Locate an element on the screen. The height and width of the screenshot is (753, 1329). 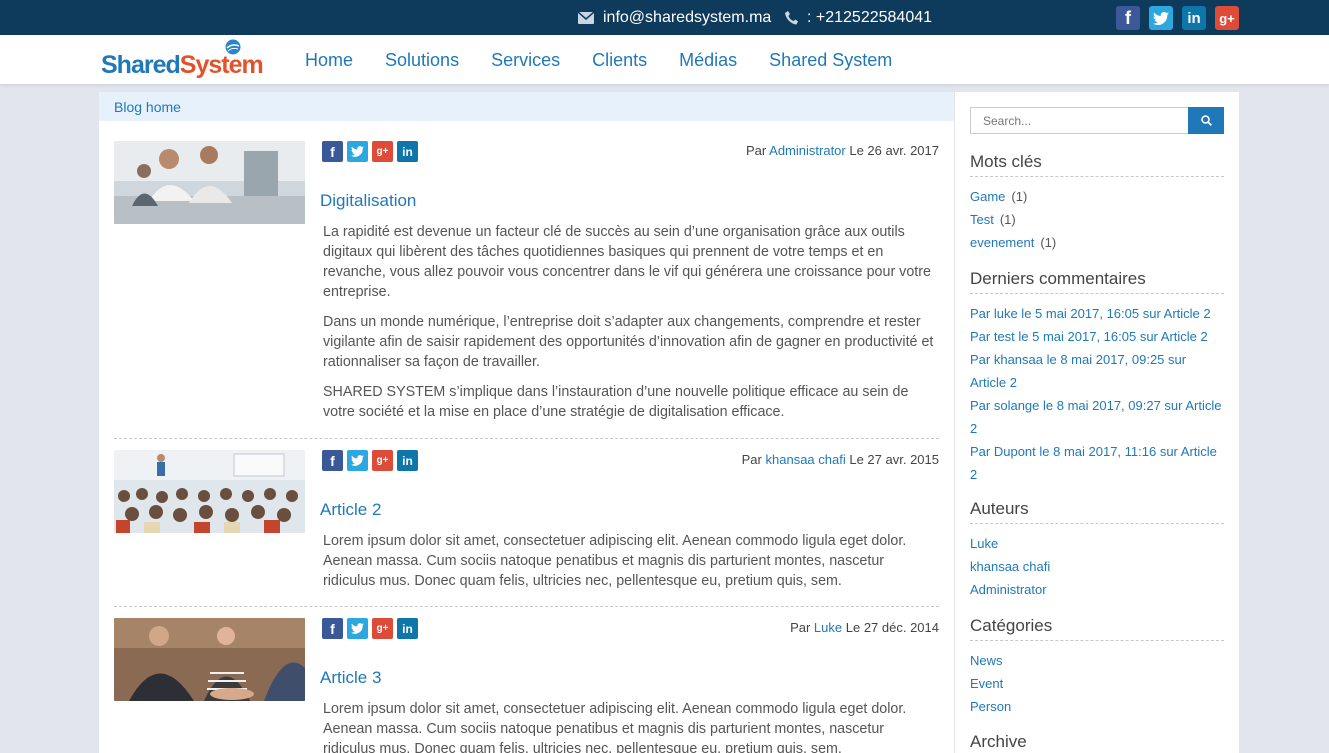
list-item: News is located at coordinates (1097, 660).